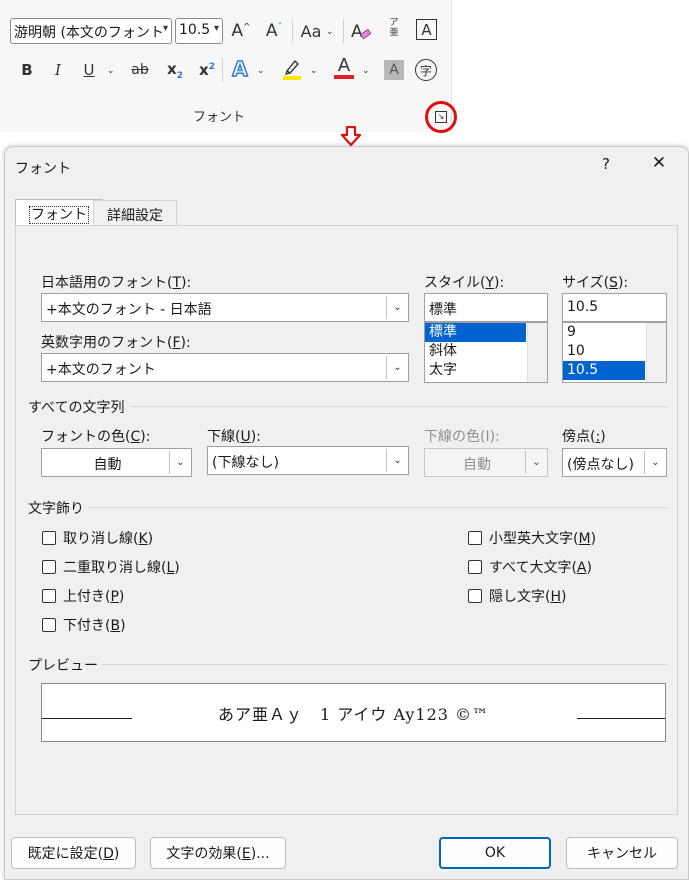 The width and height of the screenshot is (689, 880). Describe the element at coordinates (94, 597) in the screenshot. I see `checkbox-label: 上付き(P)` at that location.